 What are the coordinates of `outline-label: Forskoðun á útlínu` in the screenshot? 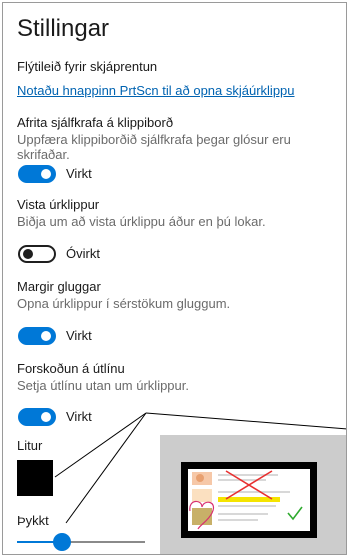 It's located at (71, 368).